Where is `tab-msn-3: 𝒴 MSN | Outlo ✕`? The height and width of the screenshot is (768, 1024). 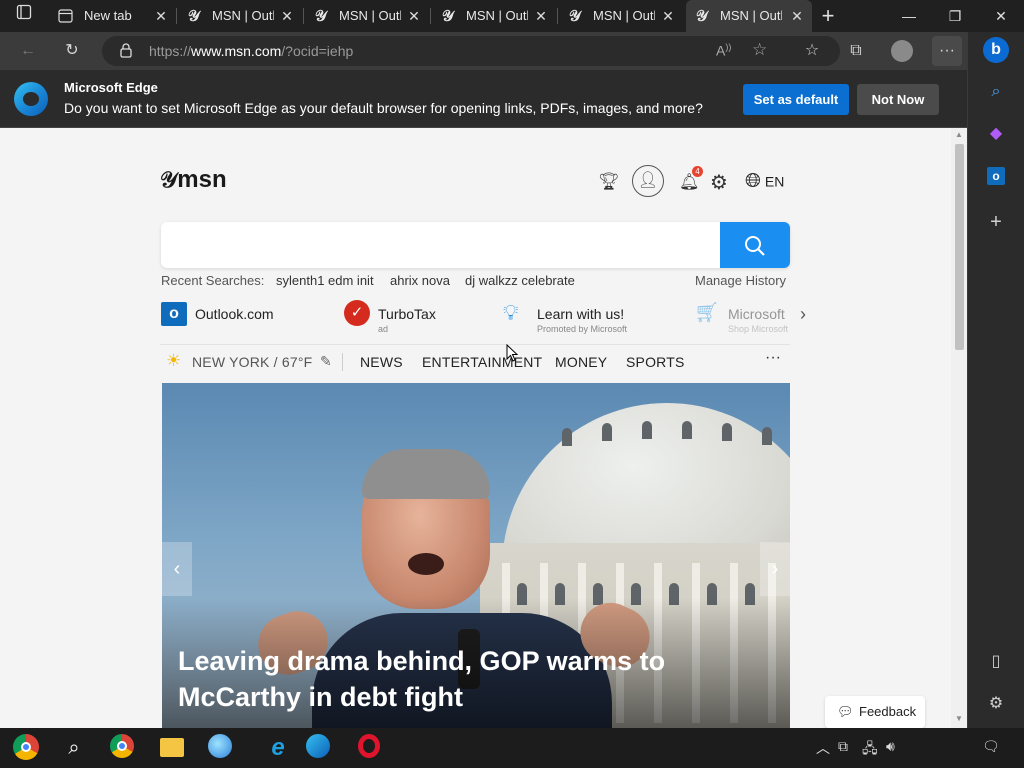
tab-msn-3: 𝒴 MSN | Outlo ✕ is located at coordinates (494, 16).